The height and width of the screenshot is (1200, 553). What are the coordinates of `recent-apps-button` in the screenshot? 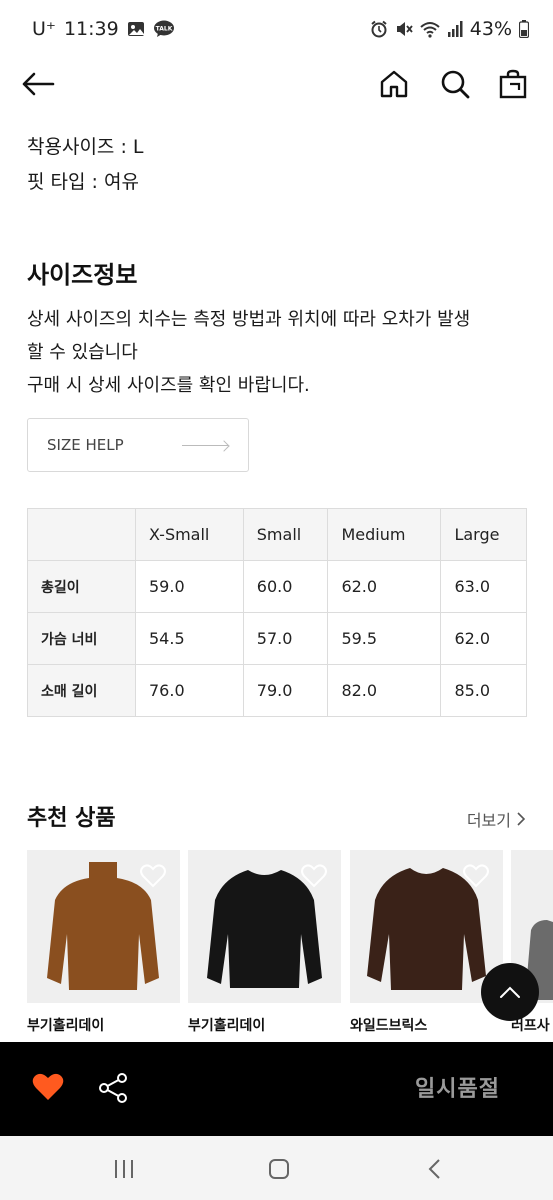 It's located at (124, 1169).